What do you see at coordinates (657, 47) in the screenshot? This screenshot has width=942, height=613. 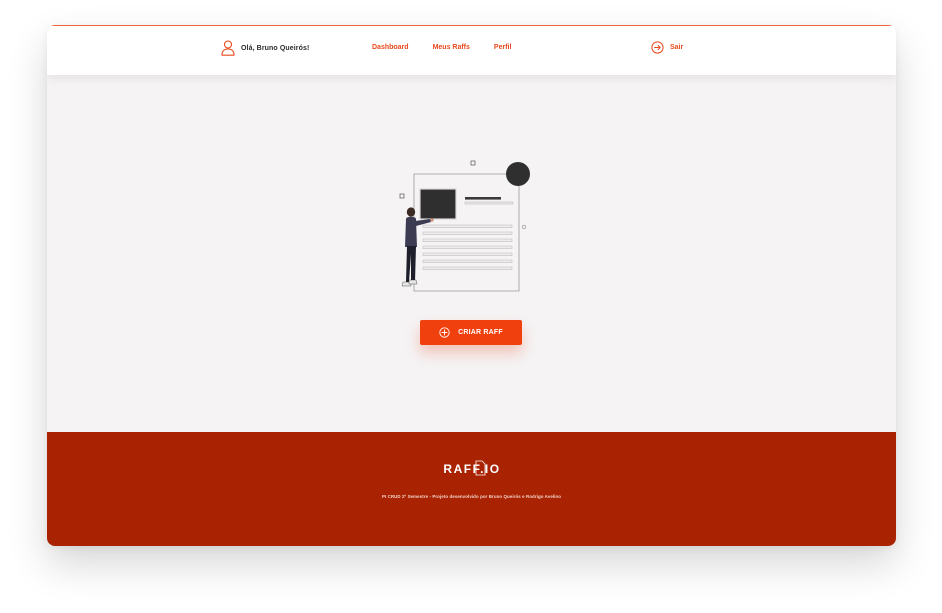 I see `logout-arrow-icon` at bounding box center [657, 47].